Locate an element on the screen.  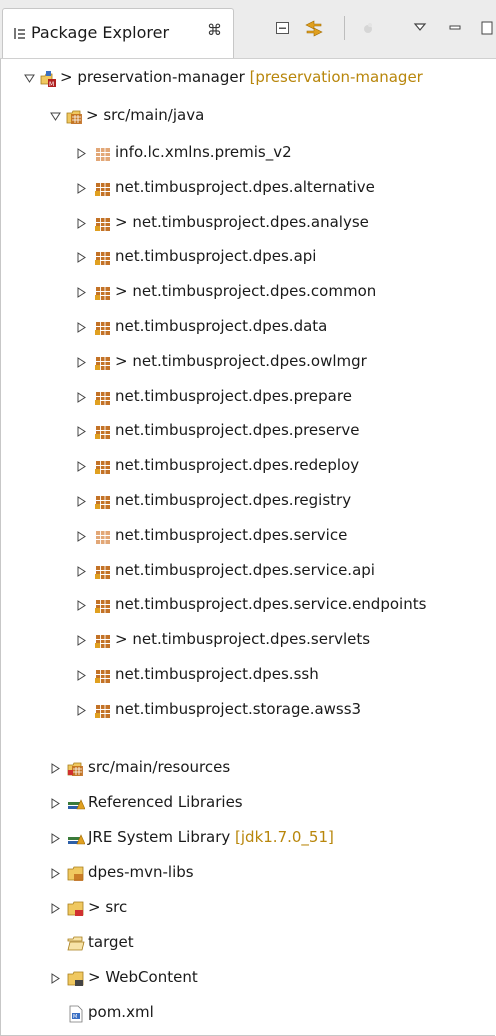
tree-item-label: net.timbusproject.dpes.service is located at coordinates (231, 534).